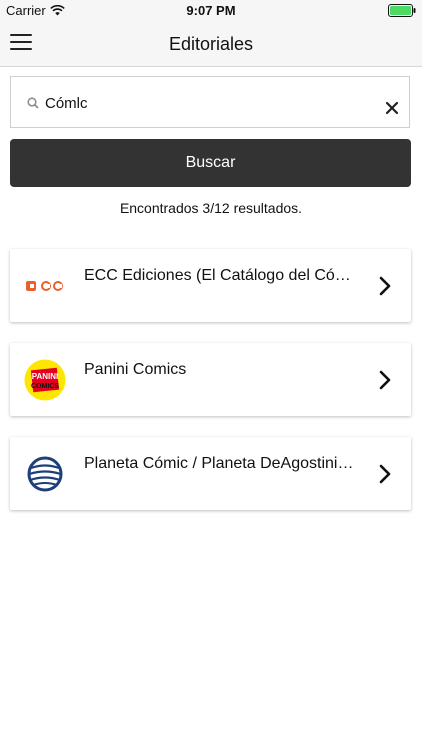  I want to click on page-title: Editoriales, so click(211, 44).